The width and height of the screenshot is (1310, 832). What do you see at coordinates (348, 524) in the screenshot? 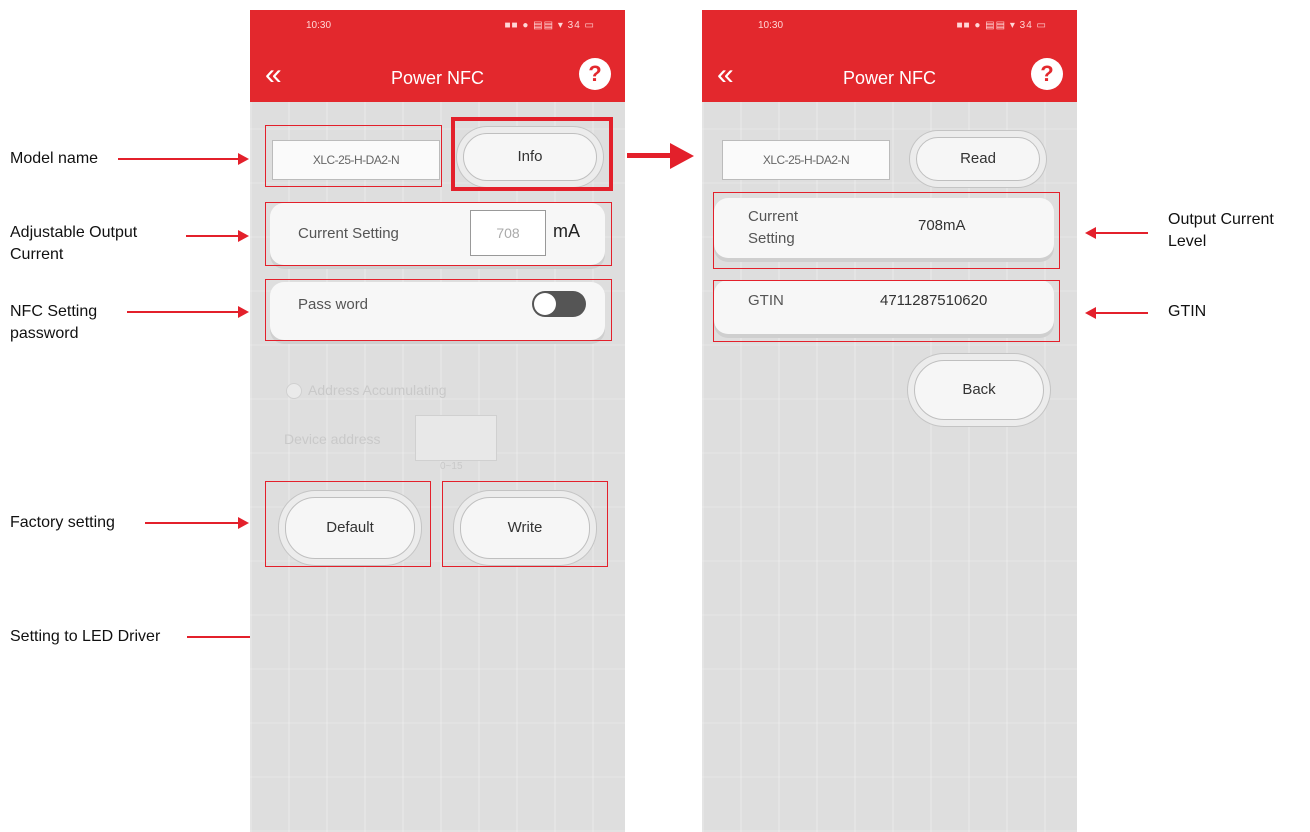
I see `highlight-default` at bounding box center [348, 524].